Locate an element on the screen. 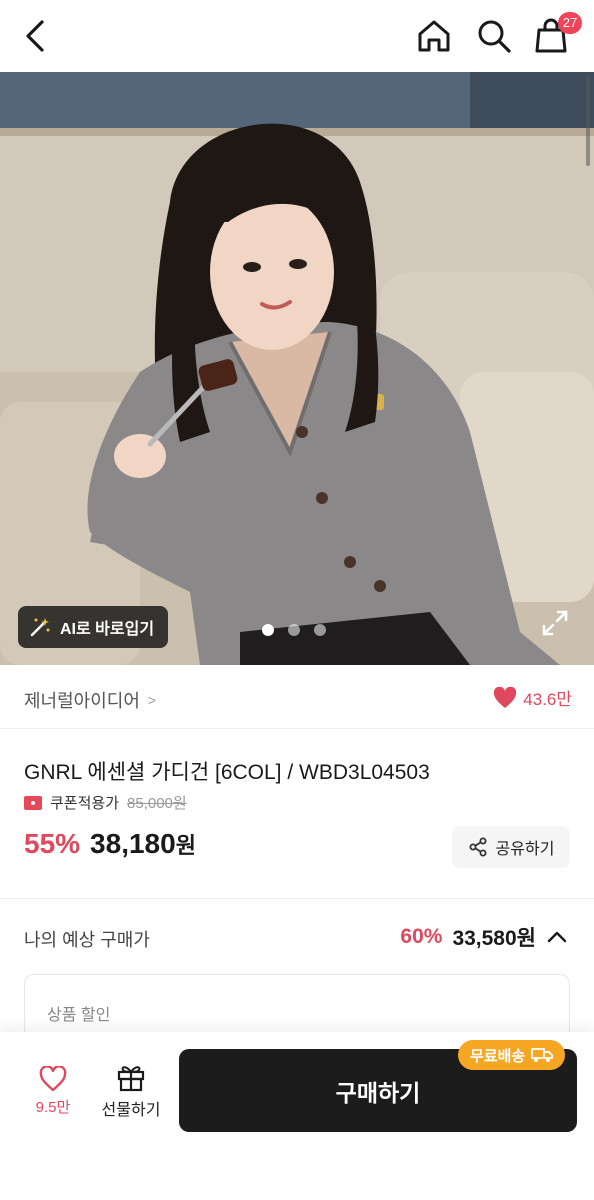  sale-price: 38,180원 is located at coordinates (143, 844).